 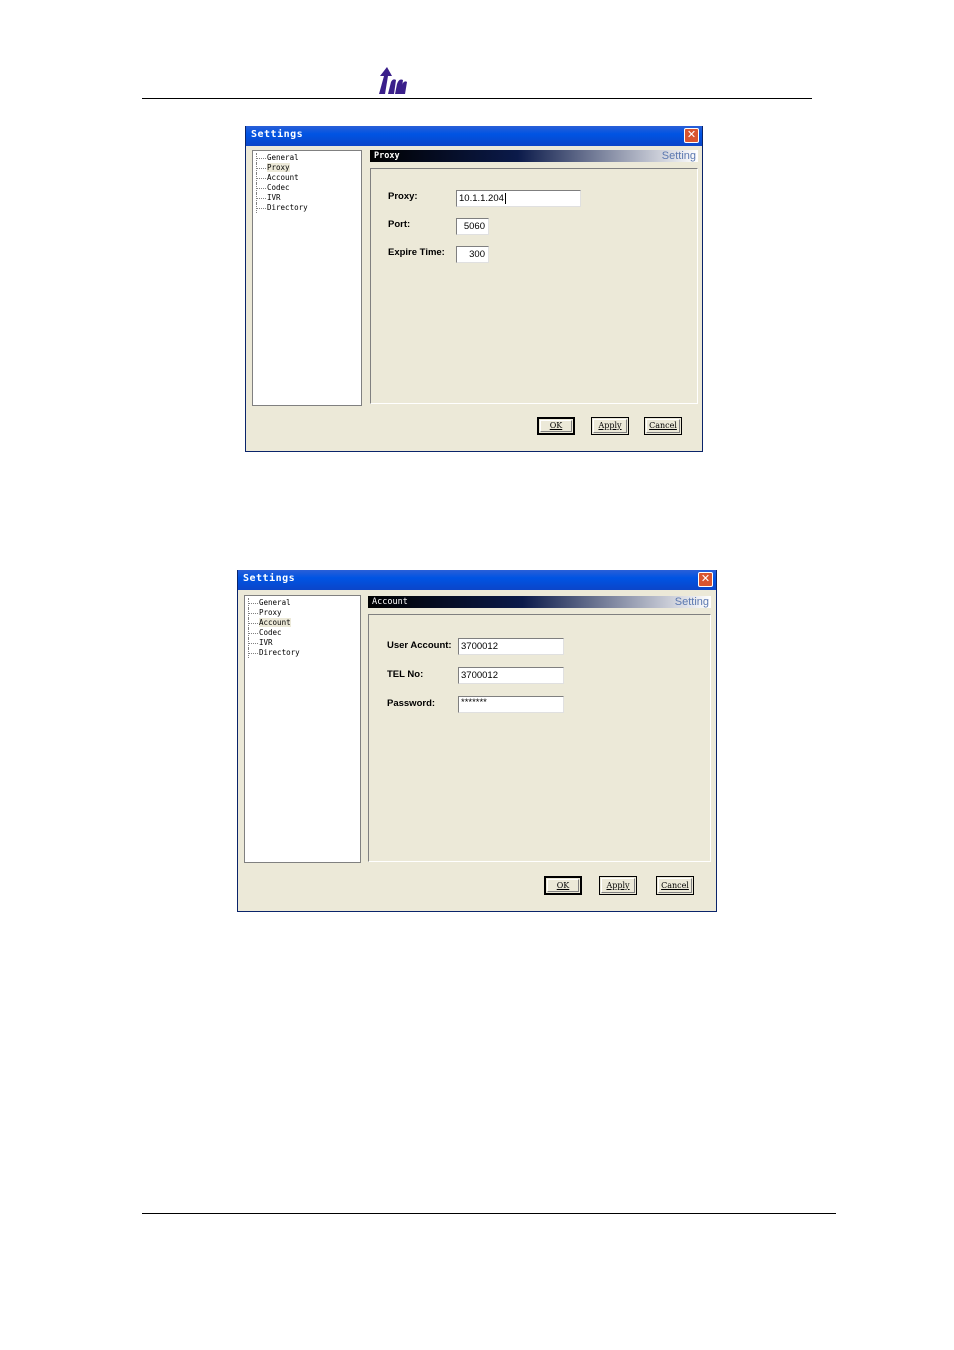 What do you see at coordinates (390, 602) in the screenshot?
I see `panel-title: Account` at bounding box center [390, 602].